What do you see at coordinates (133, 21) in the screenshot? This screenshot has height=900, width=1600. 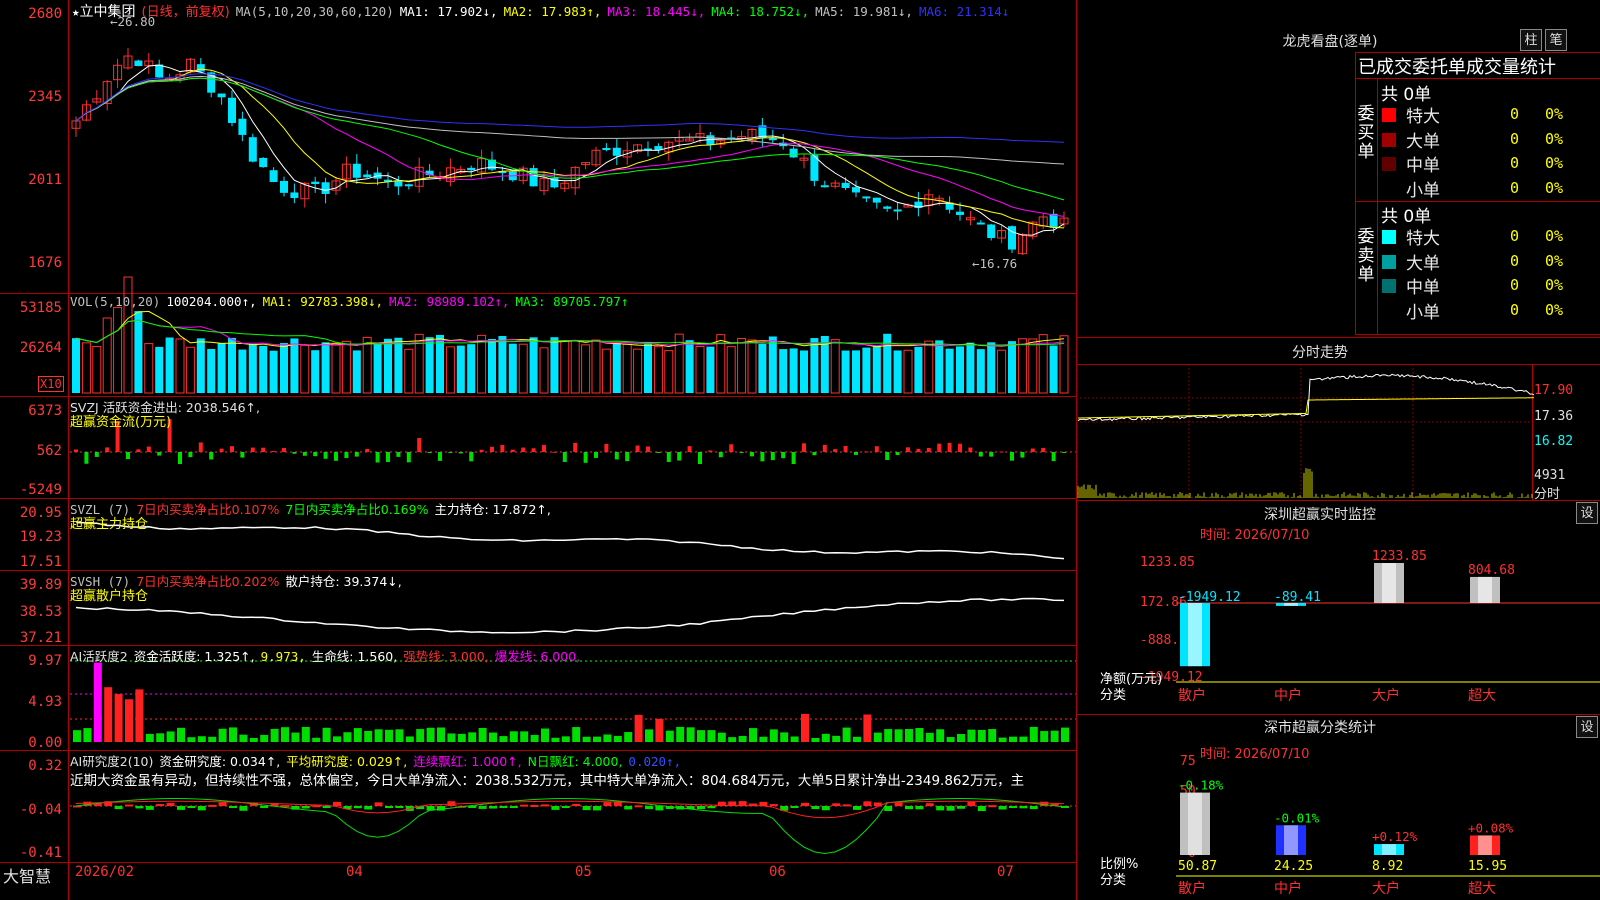 I see `high-price-marker: ←26.80` at bounding box center [133, 21].